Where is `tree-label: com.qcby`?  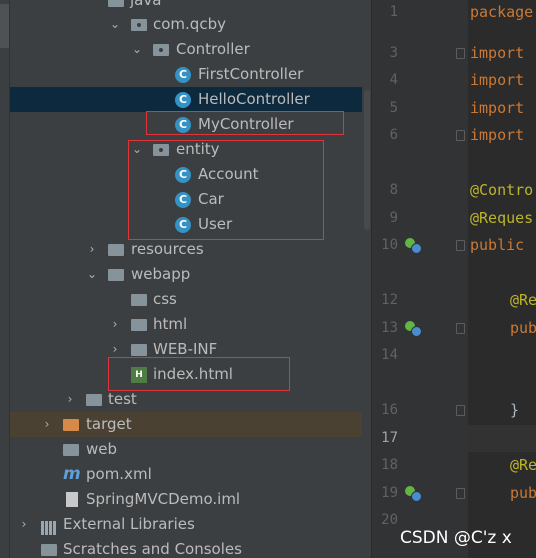
tree-label: com.qcby is located at coordinates (189, 24).